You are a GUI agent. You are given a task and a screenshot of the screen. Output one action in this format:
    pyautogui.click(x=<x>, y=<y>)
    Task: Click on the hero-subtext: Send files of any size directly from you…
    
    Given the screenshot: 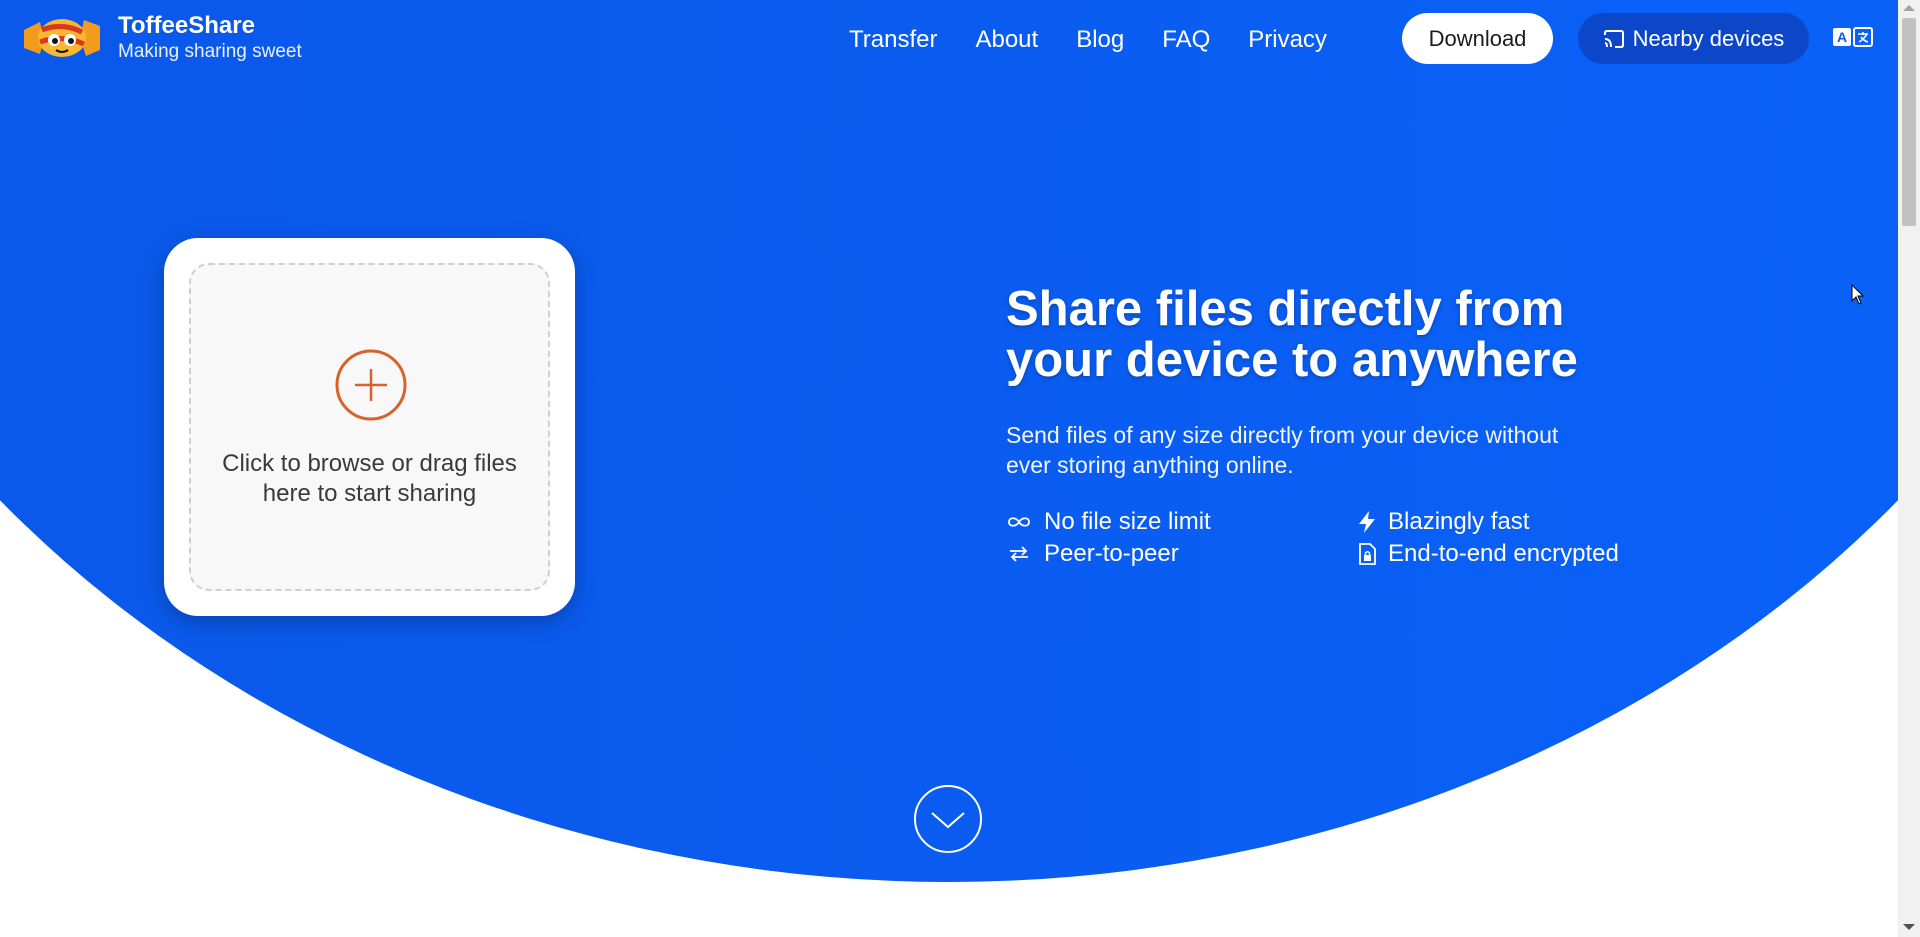 What is the action you would take?
    pyautogui.click(x=1326, y=450)
    